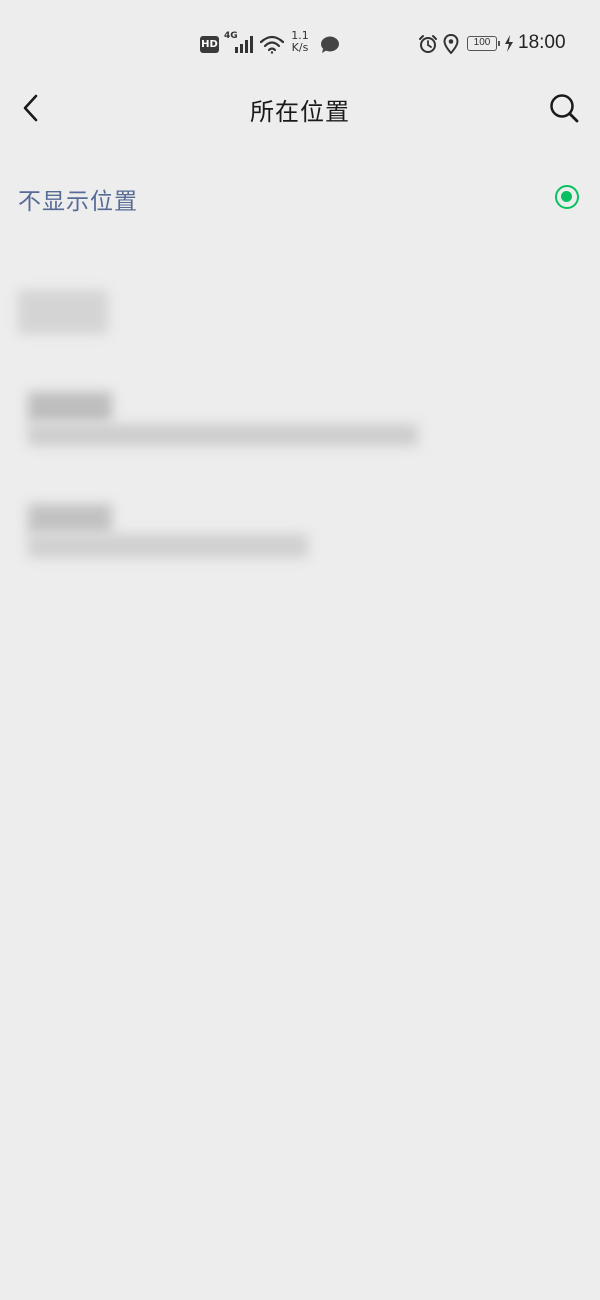 This screenshot has height=1300, width=600. I want to click on search-icon, so click(564, 108).